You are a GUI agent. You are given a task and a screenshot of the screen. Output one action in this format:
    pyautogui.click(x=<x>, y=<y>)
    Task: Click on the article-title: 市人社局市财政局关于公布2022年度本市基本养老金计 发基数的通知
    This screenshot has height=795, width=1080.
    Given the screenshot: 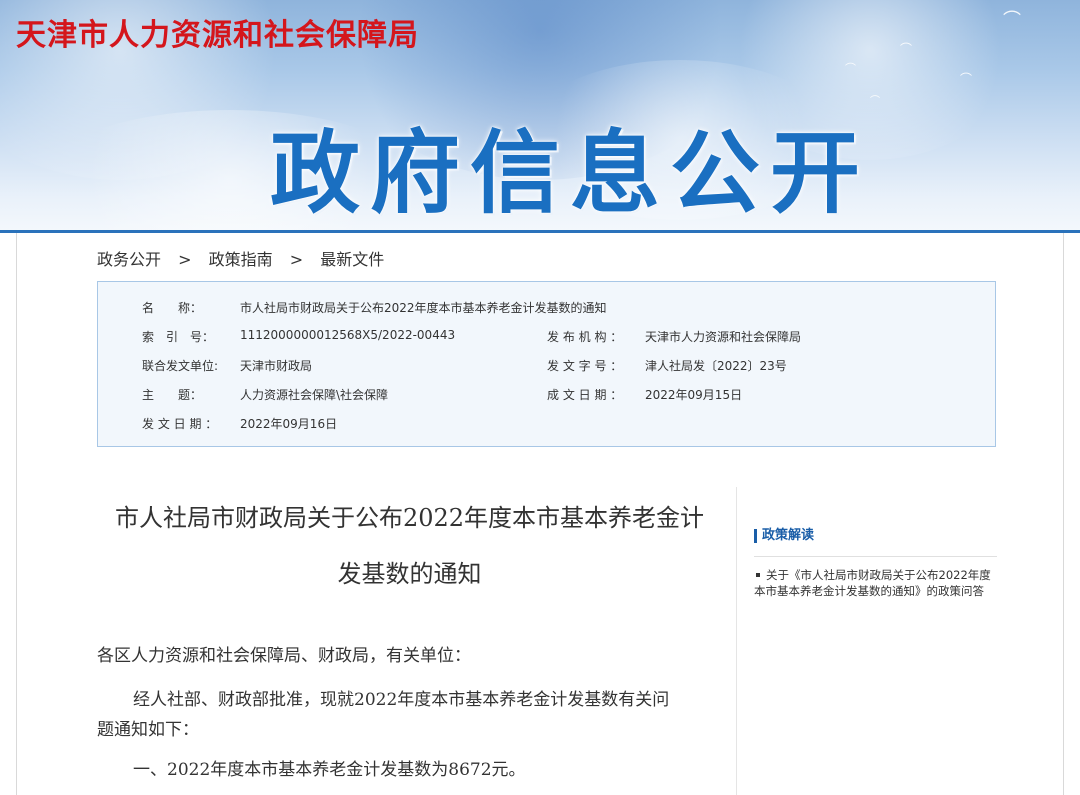 What is the action you would take?
    pyautogui.click(x=409, y=546)
    